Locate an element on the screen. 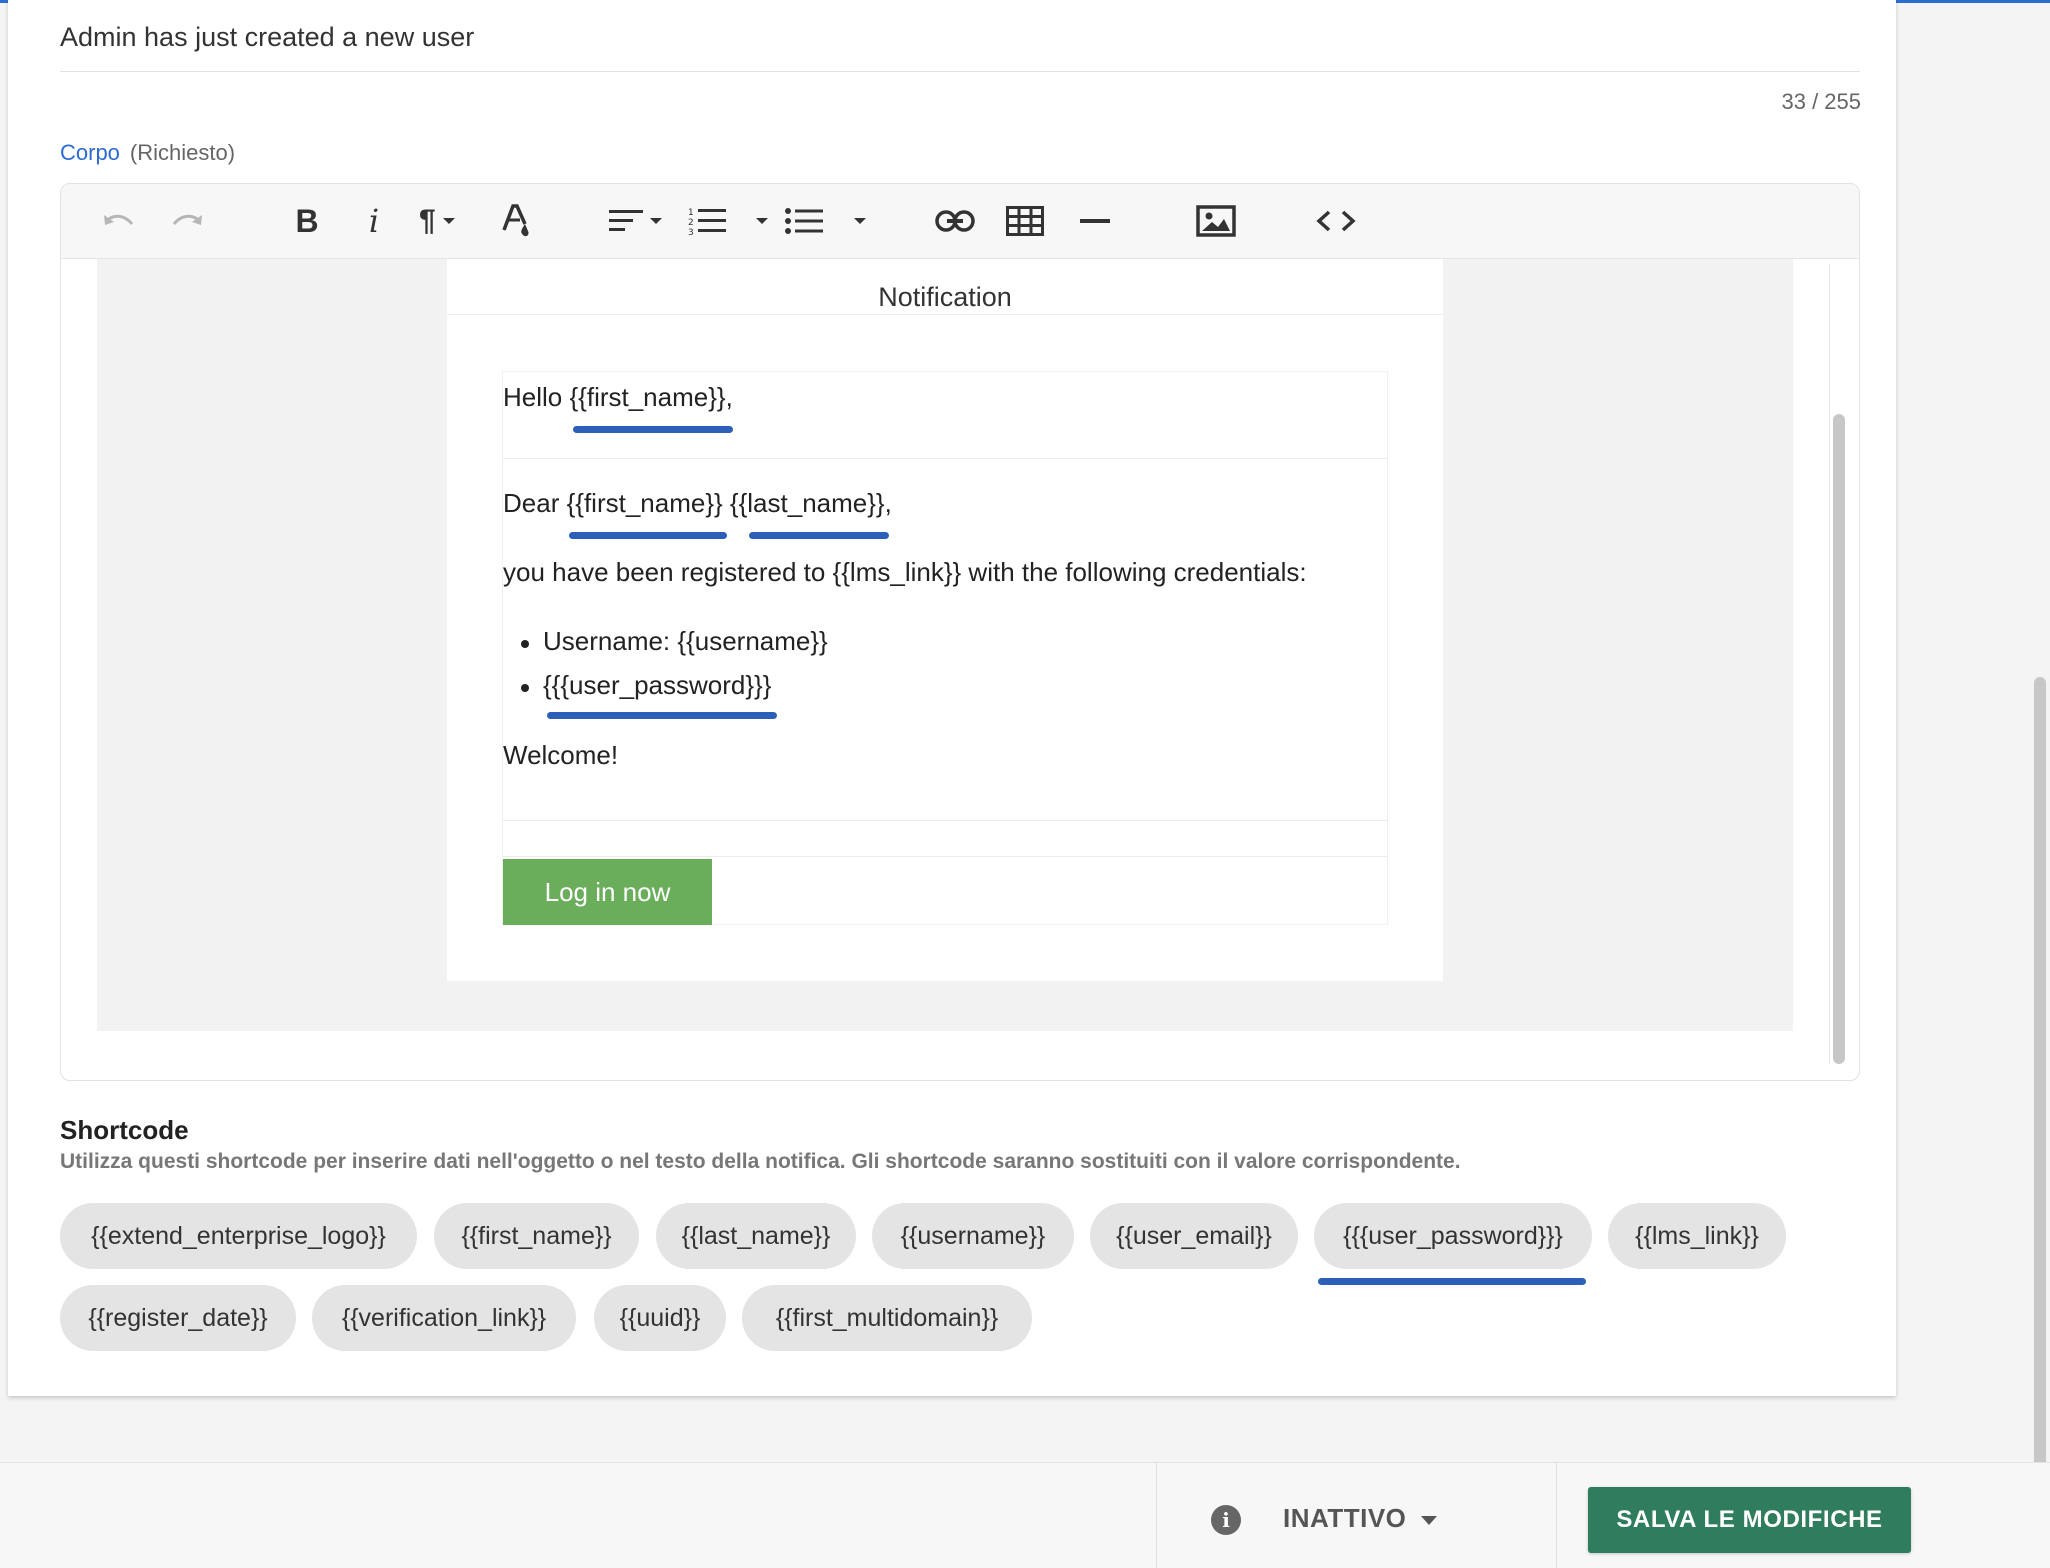 This screenshot has width=2050, height=1568. footer-bar: i INATTIVO SALVA LE MODIFICHE is located at coordinates (1025, 1515).